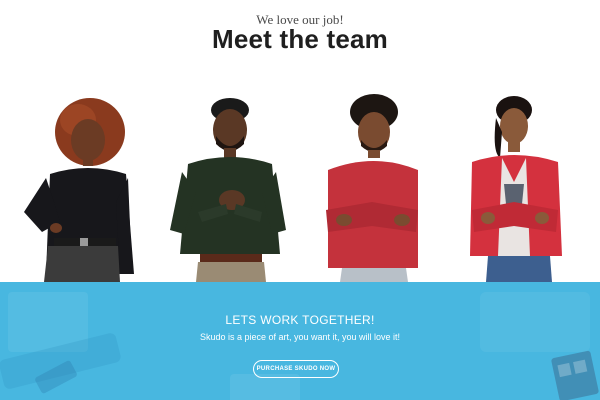 This screenshot has height=400, width=600. What do you see at coordinates (300, 320) in the screenshot?
I see `cta-heading: LETS WORK TOGETHER!` at bounding box center [300, 320].